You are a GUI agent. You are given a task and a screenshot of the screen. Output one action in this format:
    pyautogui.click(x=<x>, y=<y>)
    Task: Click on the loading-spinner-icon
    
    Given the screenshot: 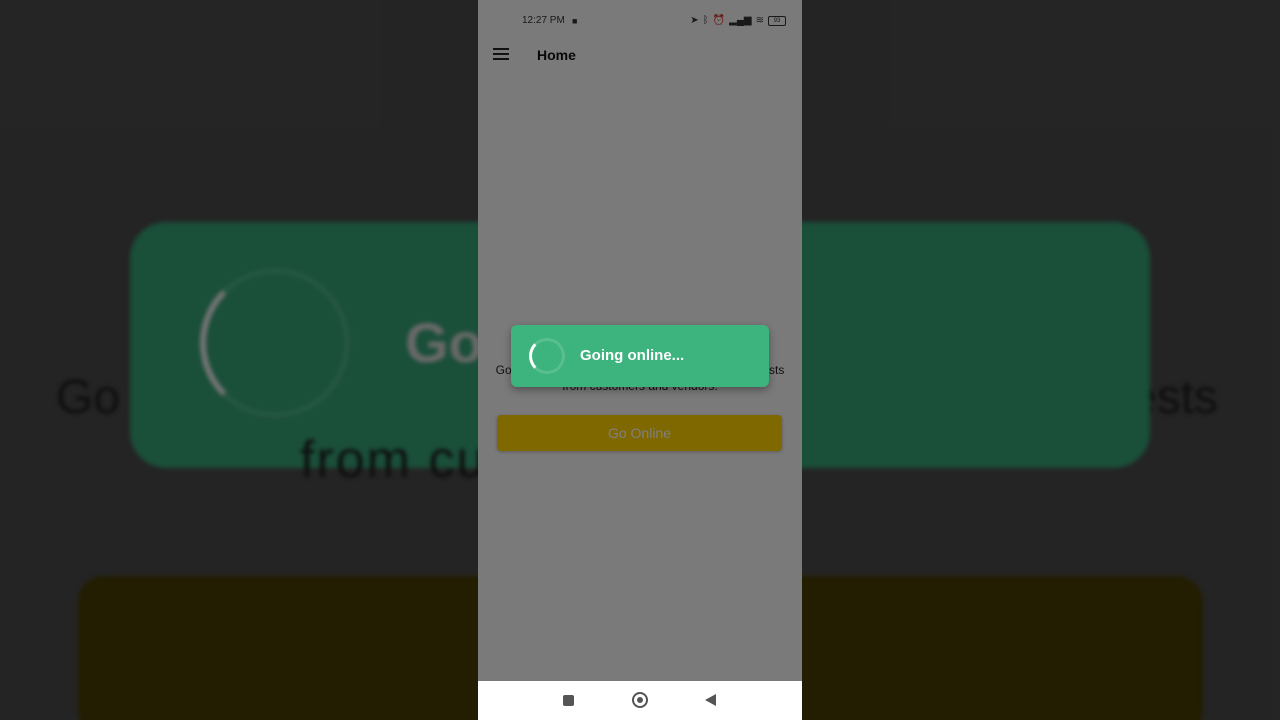 What is the action you would take?
    pyautogui.click(x=547, y=356)
    